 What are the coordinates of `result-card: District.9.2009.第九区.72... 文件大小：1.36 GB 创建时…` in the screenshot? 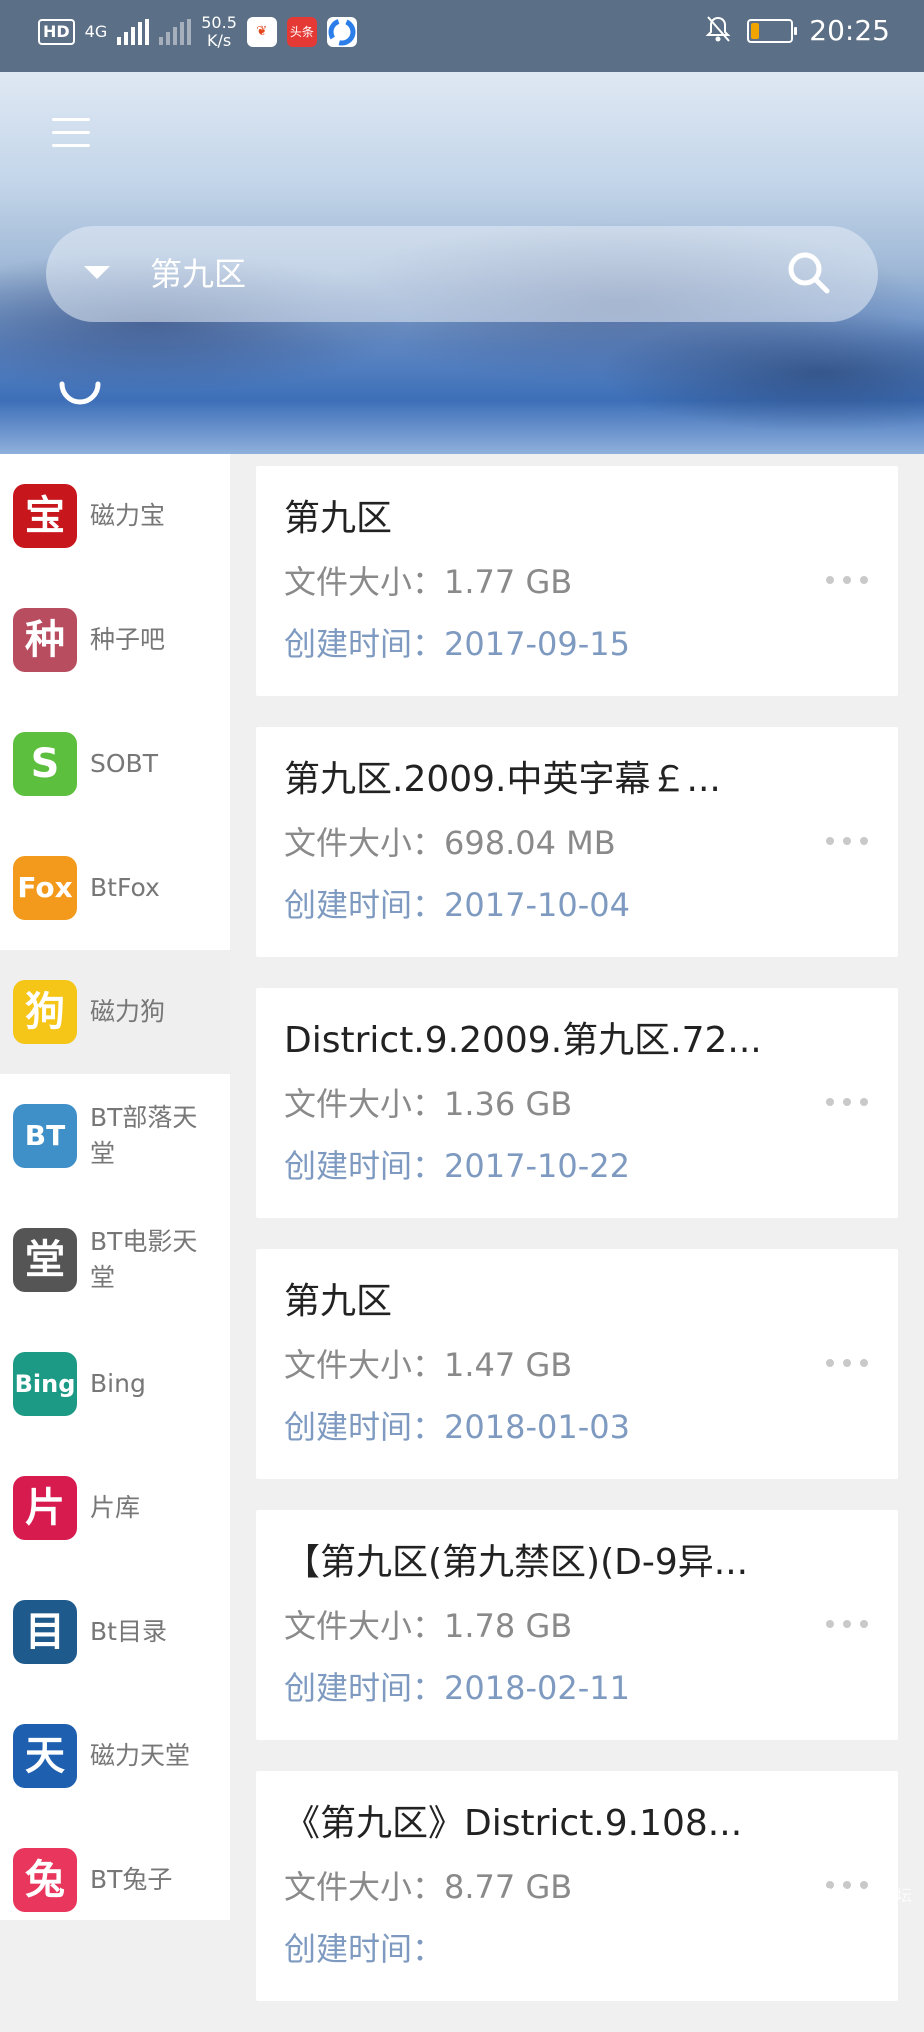 It's located at (577, 1103).